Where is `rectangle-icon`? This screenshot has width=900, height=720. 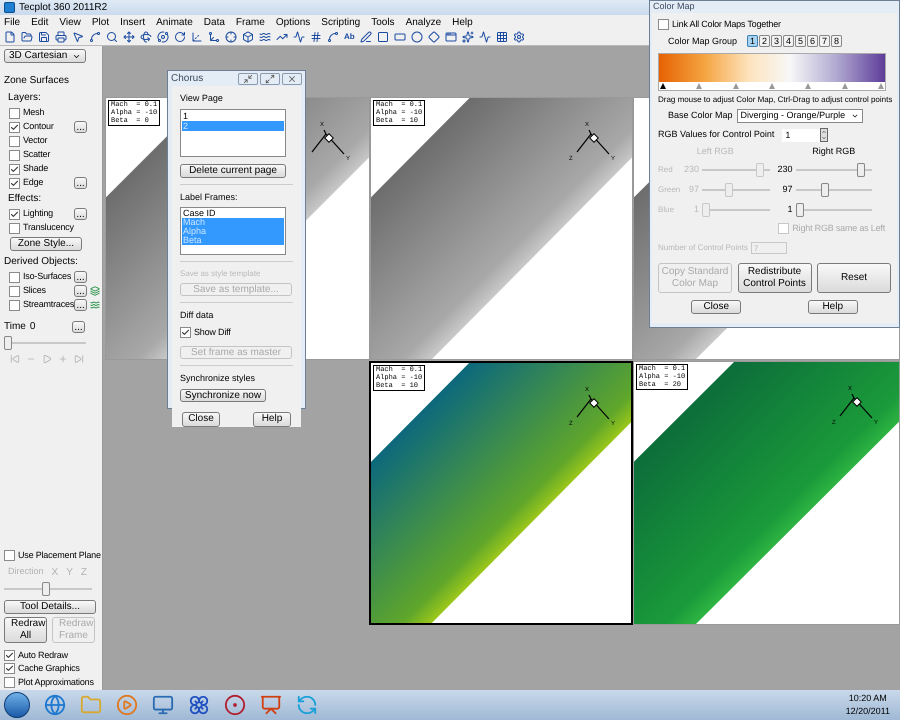 rectangle-icon is located at coordinates (400, 37).